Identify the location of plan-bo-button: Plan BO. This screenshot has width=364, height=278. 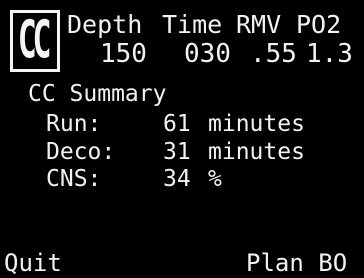
(296, 263).